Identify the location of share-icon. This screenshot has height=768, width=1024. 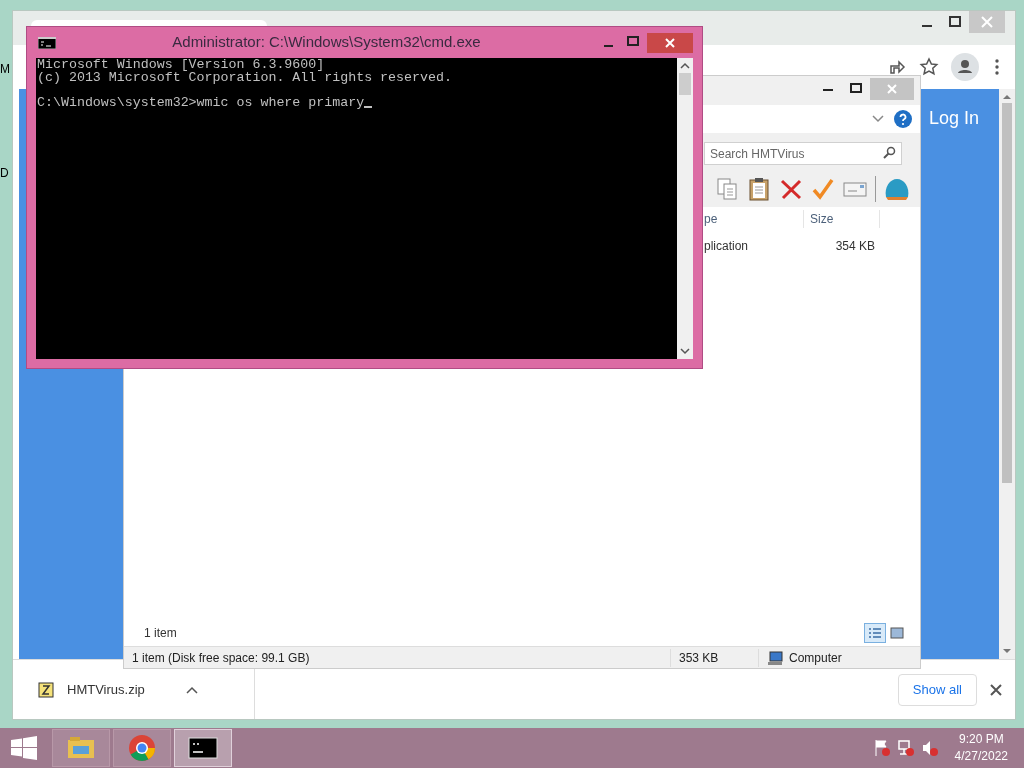
(897, 67).